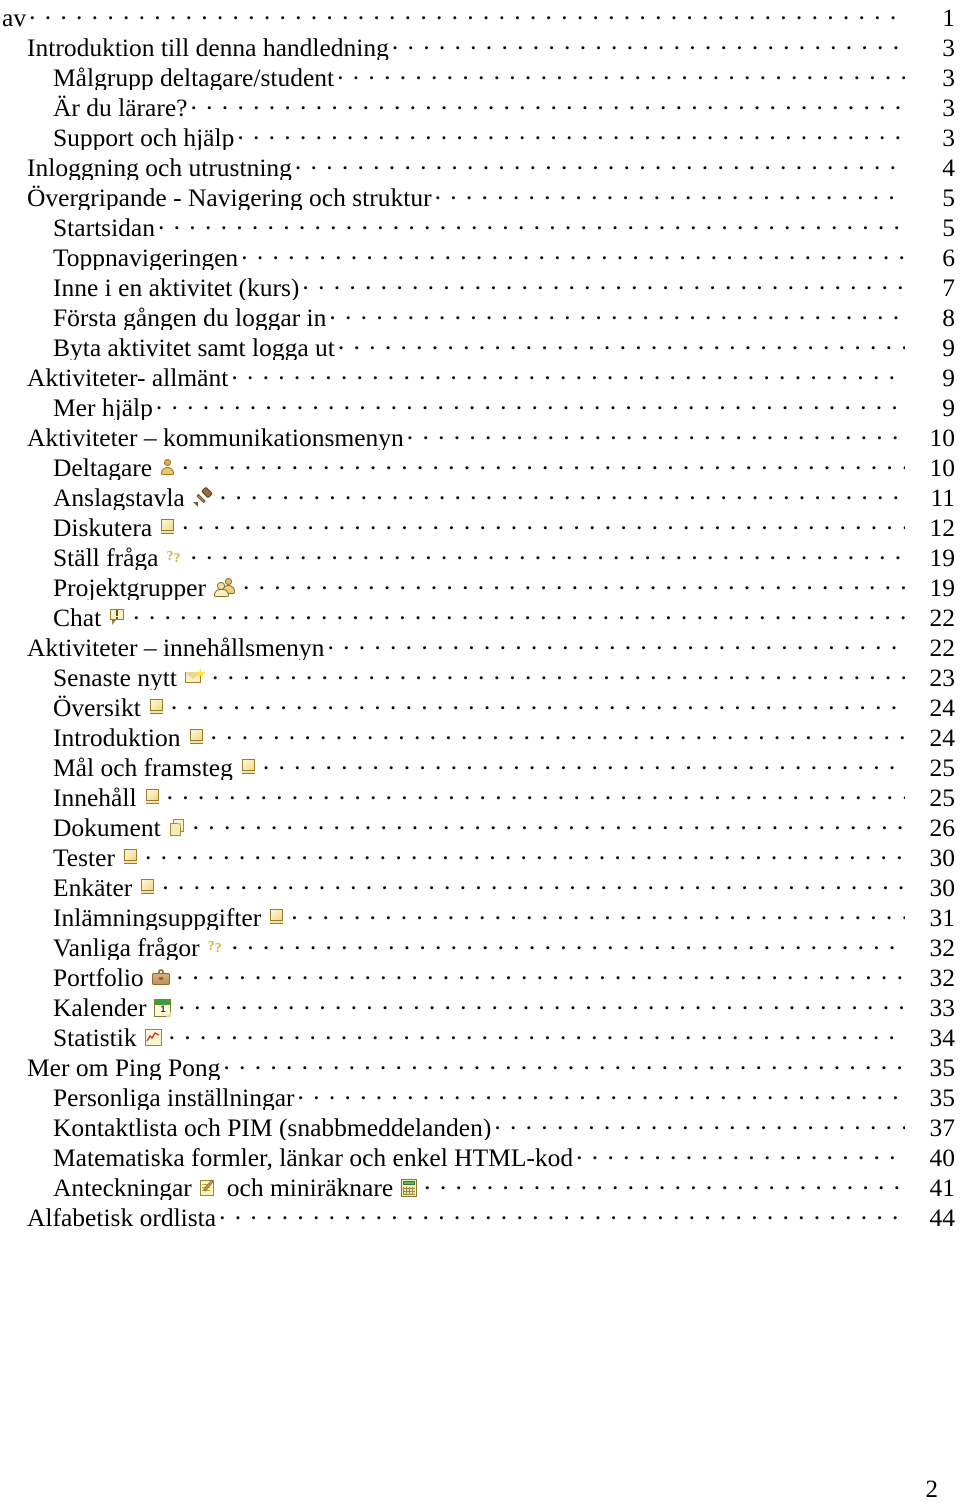 Image resolution: width=960 pixels, height=1510 pixels. What do you see at coordinates (89, 526) in the screenshot?
I see `toc-entry-label: Diskutera` at bounding box center [89, 526].